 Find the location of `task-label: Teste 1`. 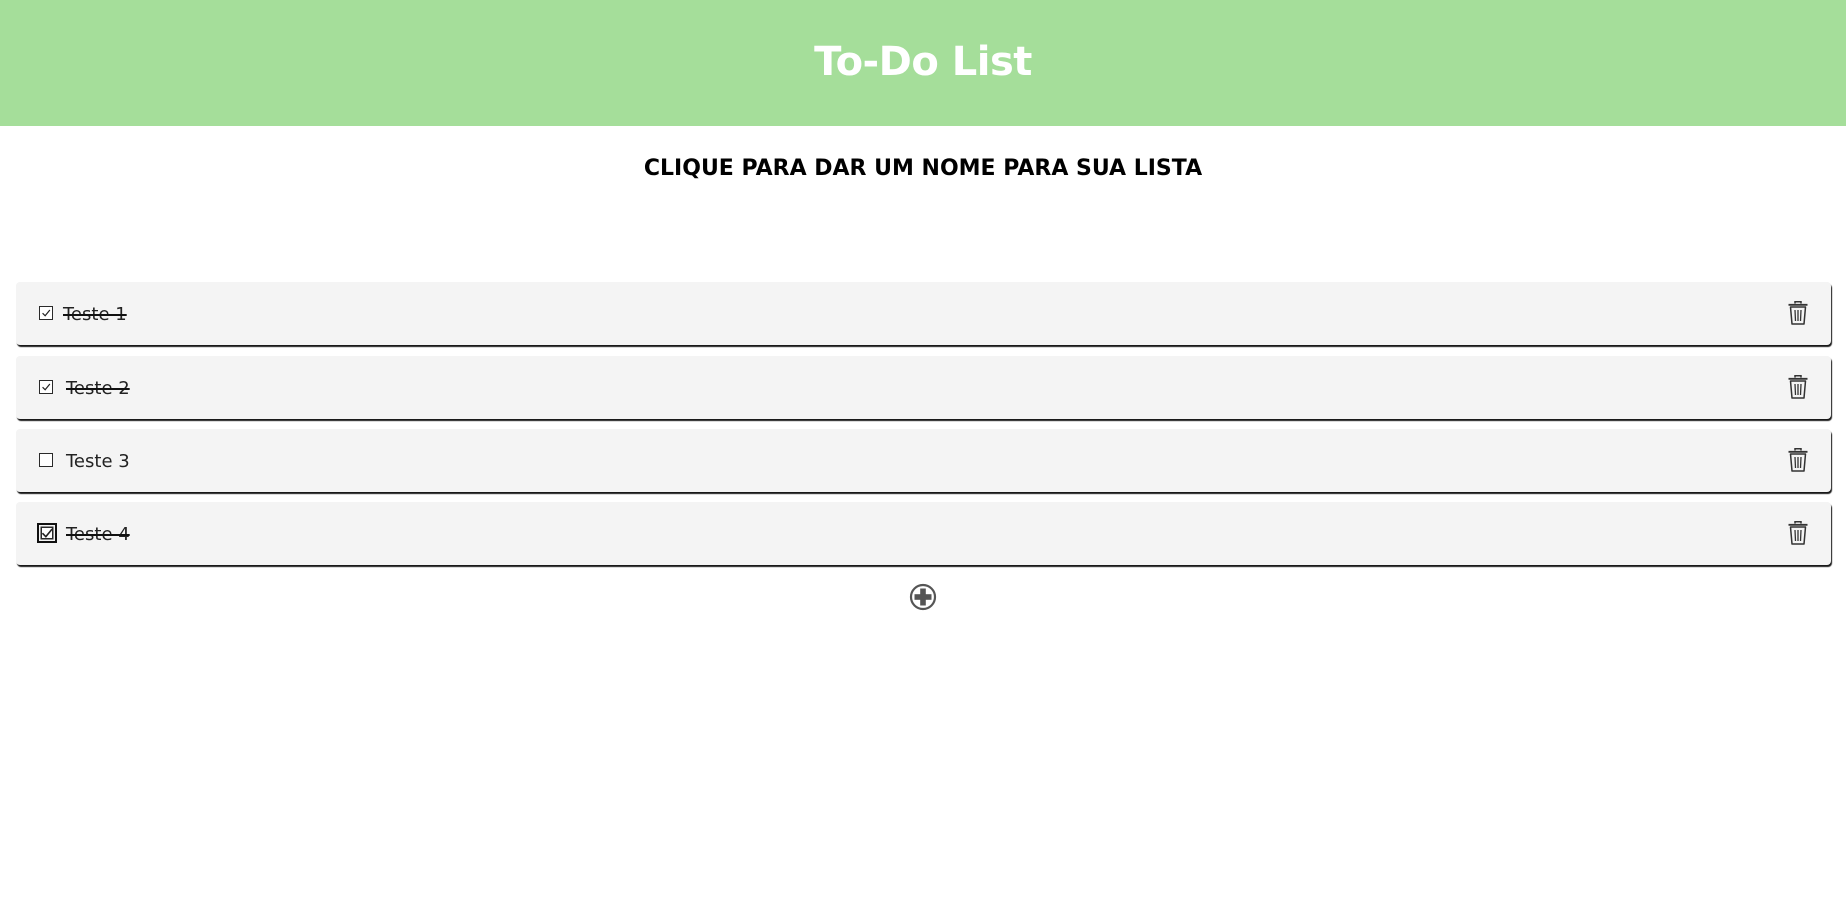

task-label: Teste 1 is located at coordinates (95, 313).